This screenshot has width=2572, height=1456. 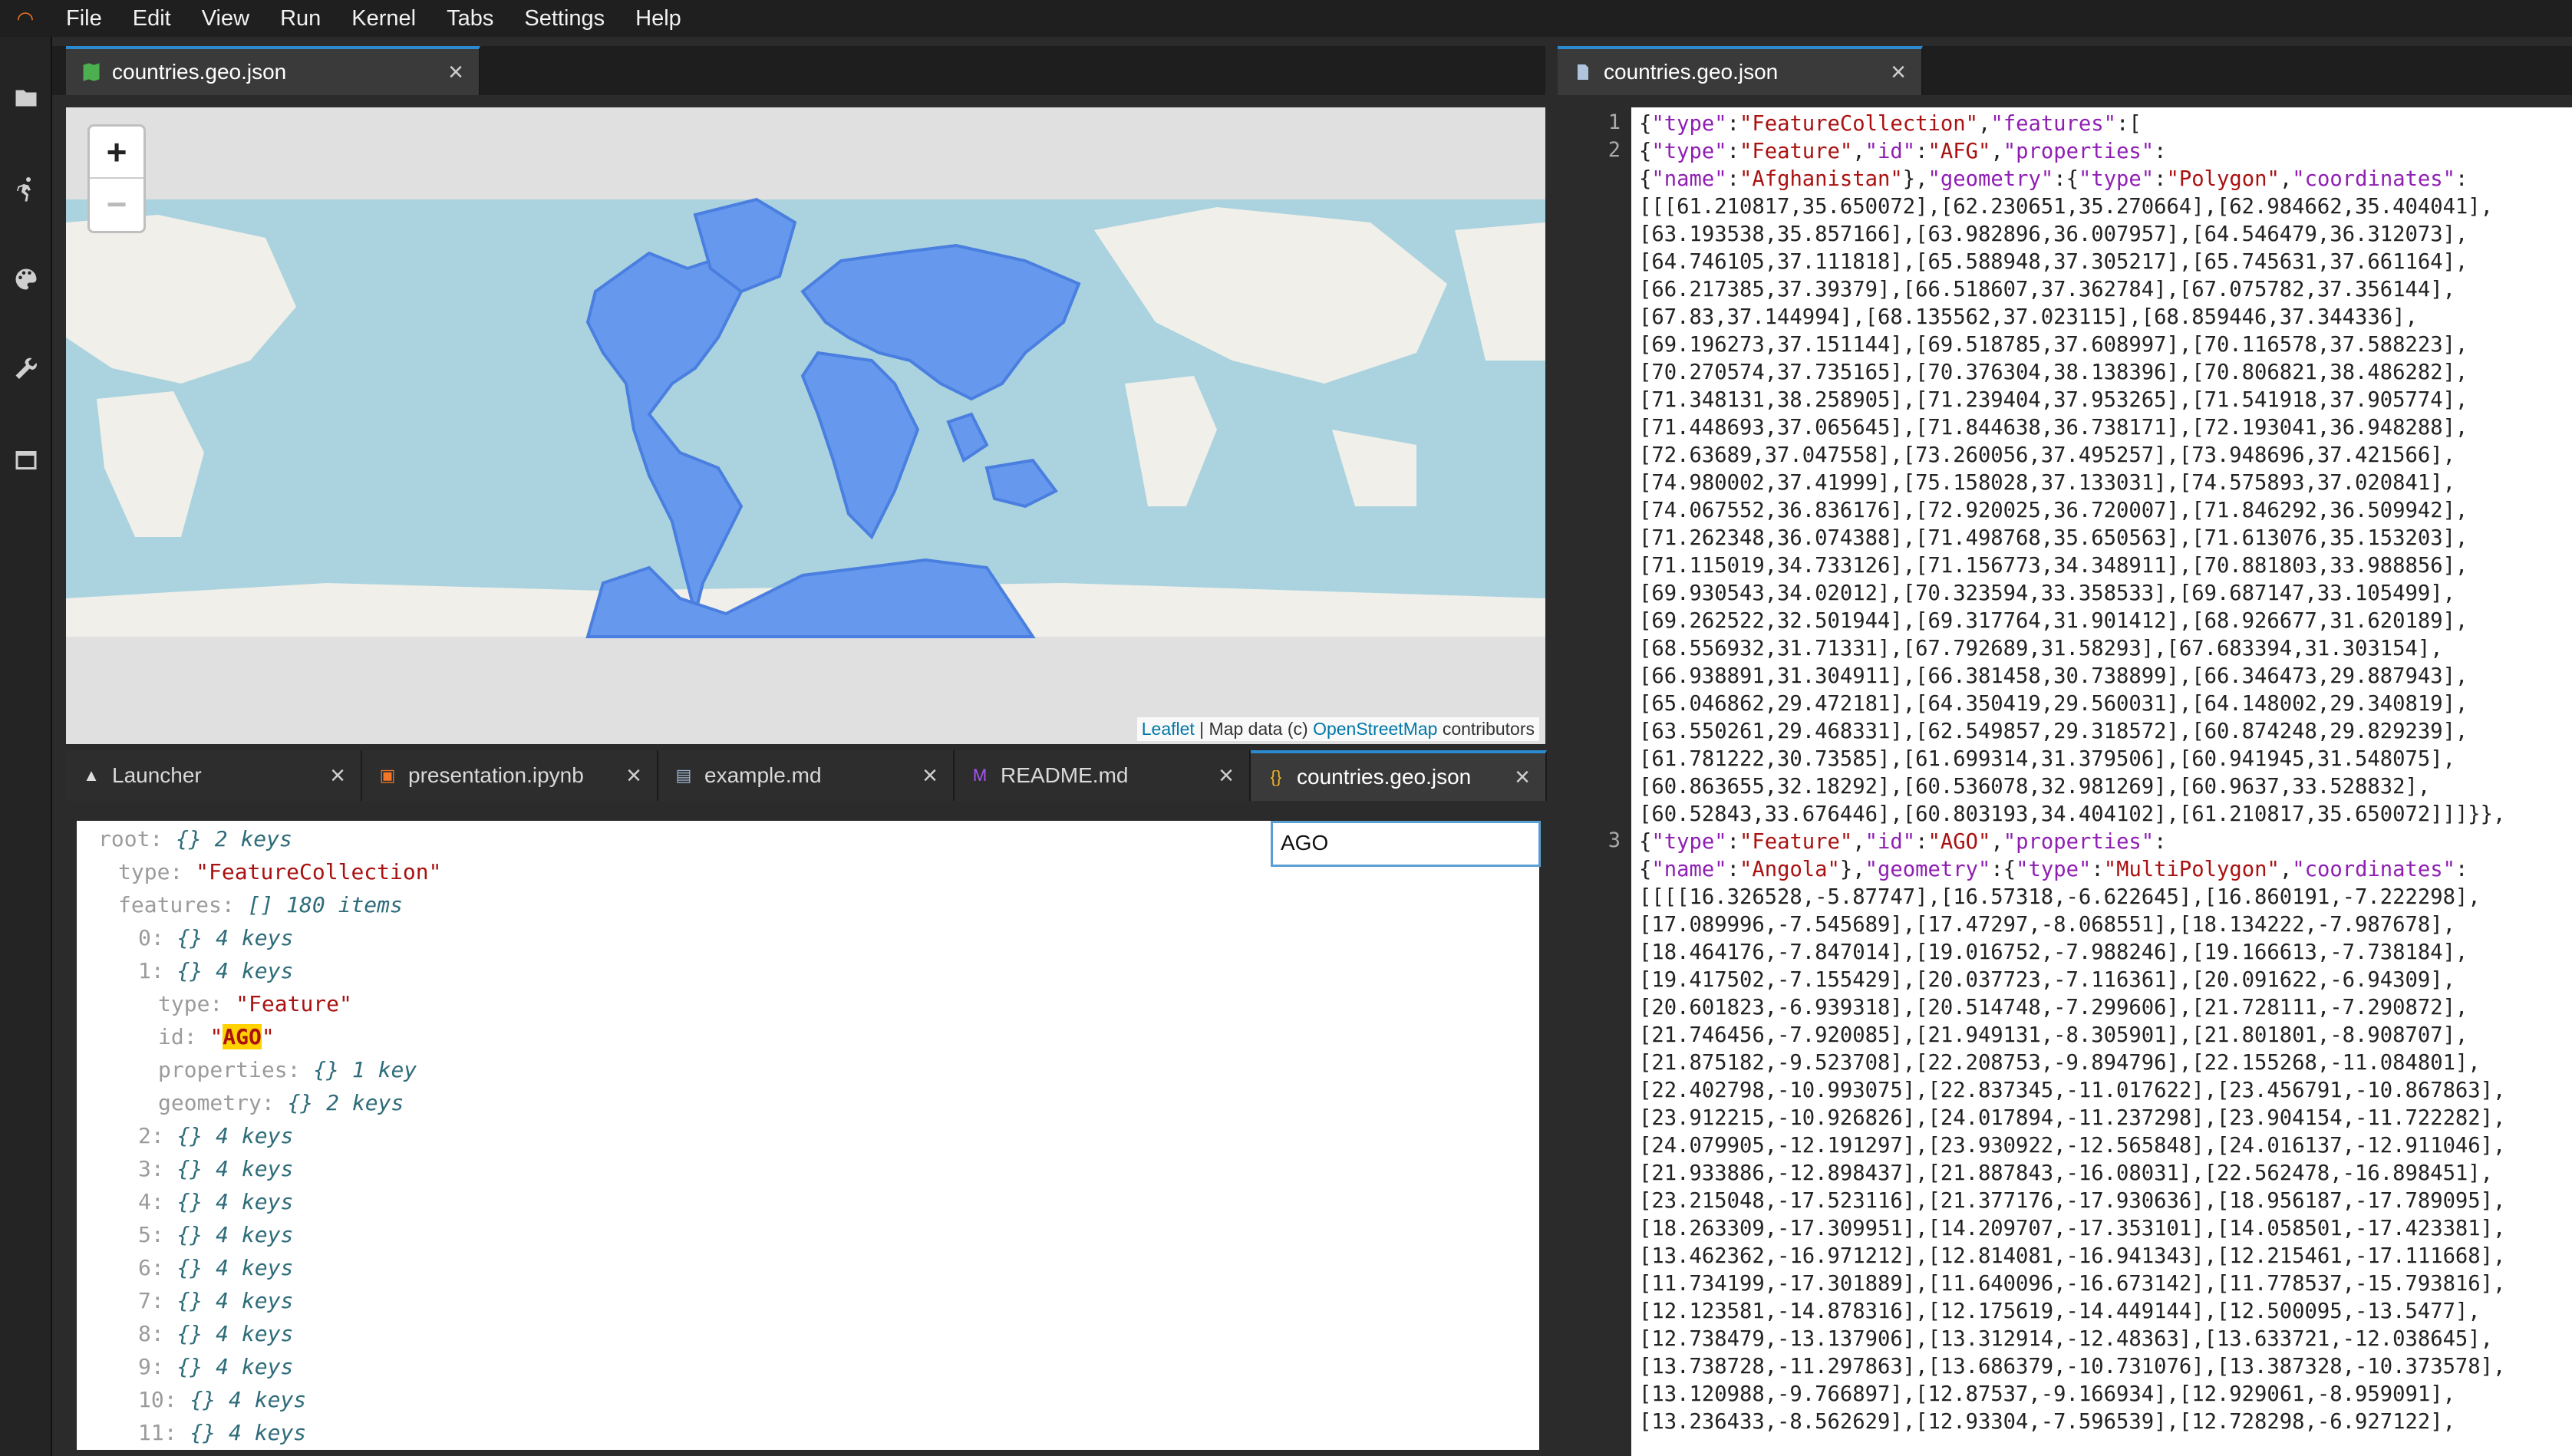 What do you see at coordinates (1103, 775) in the screenshot?
I see `tab-readme-md: M README.md ×` at bounding box center [1103, 775].